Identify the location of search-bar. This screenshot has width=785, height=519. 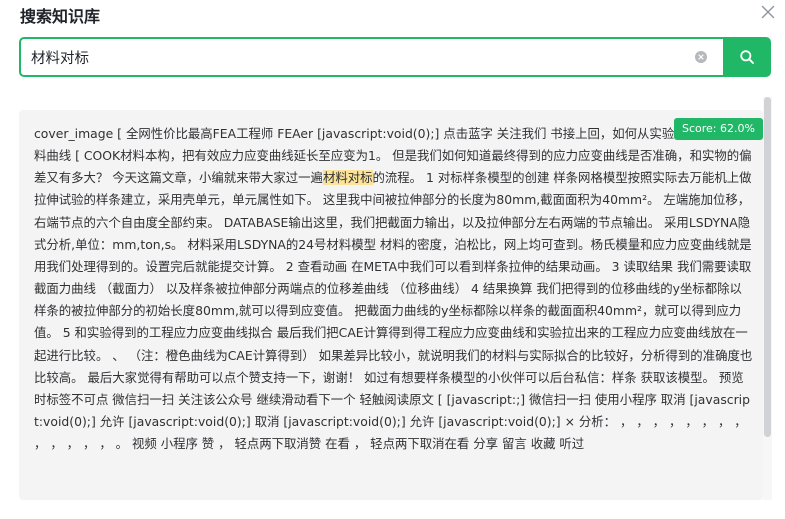
(395, 57).